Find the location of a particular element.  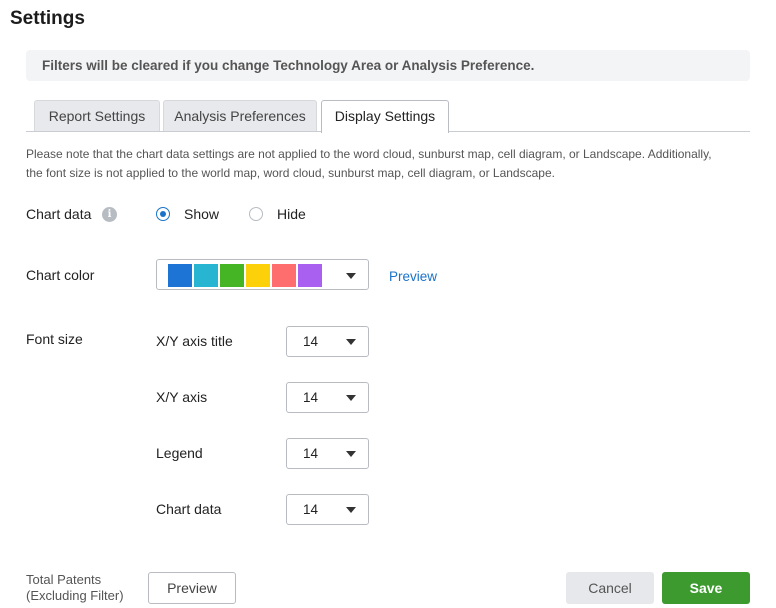

info-icon: i is located at coordinates (109, 214).